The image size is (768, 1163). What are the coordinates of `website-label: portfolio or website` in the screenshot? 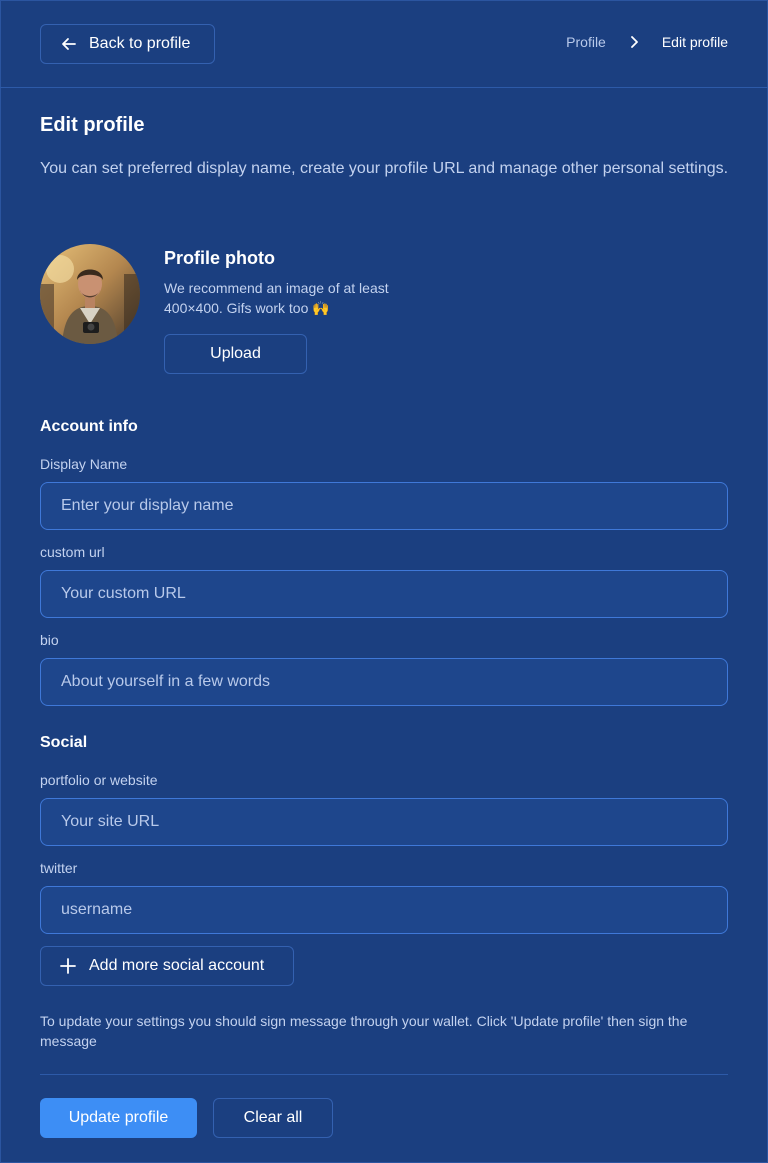 It's located at (99, 780).